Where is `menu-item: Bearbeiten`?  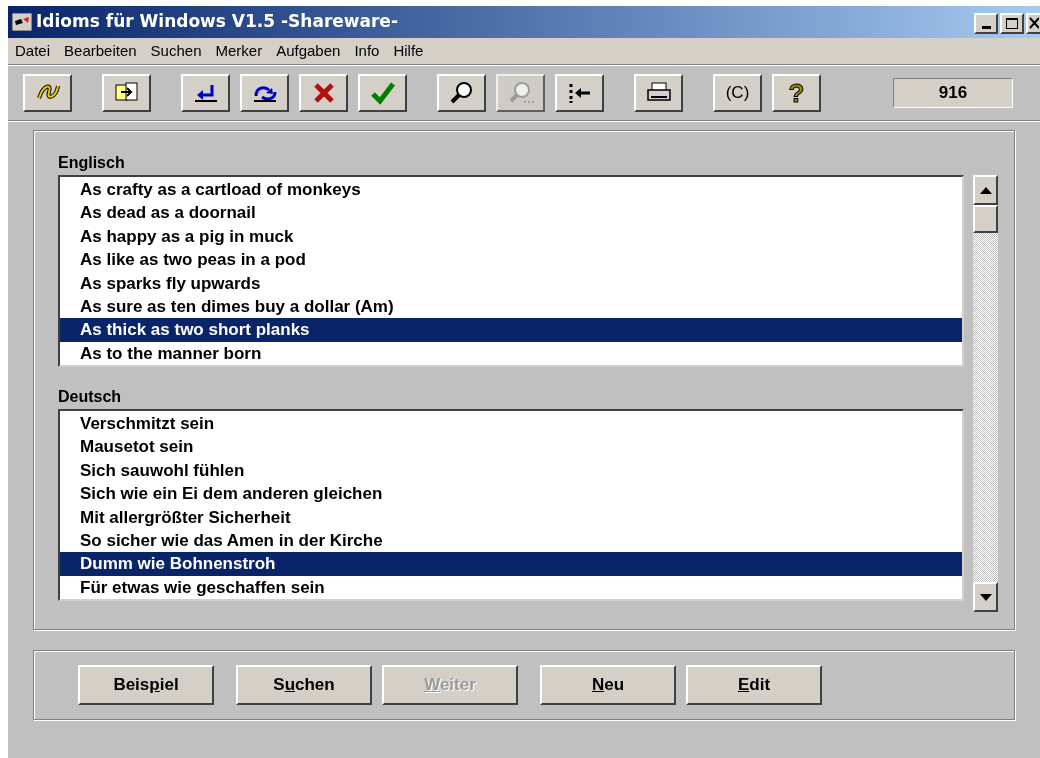 menu-item: Bearbeiten is located at coordinates (100, 51).